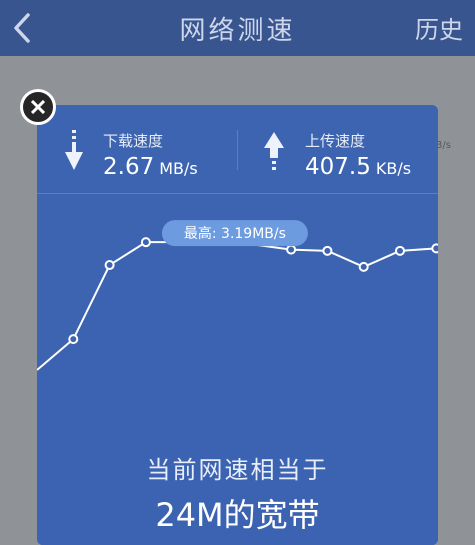 This screenshot has height=545, width=475. Describe the element at coordinates (235, 233) in the screenshot. I see `peak-speed-label: 最高: 3.19MB/s` at that location.